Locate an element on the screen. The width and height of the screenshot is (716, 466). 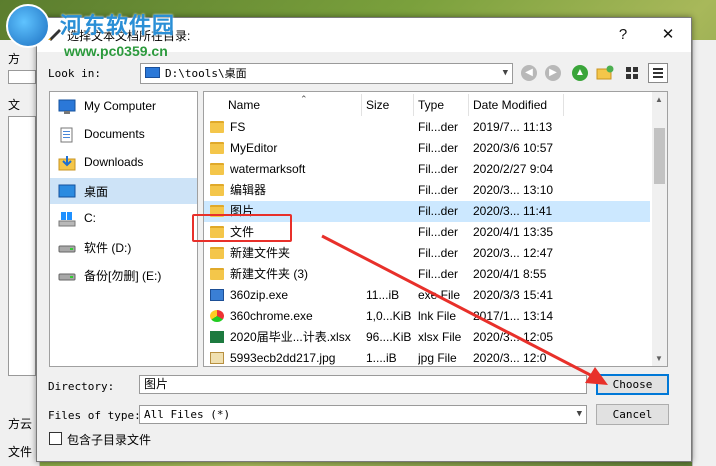
file-row: MyEditor Fil...der 2020/3/6 10:57 is located at coordinates (427, 148).